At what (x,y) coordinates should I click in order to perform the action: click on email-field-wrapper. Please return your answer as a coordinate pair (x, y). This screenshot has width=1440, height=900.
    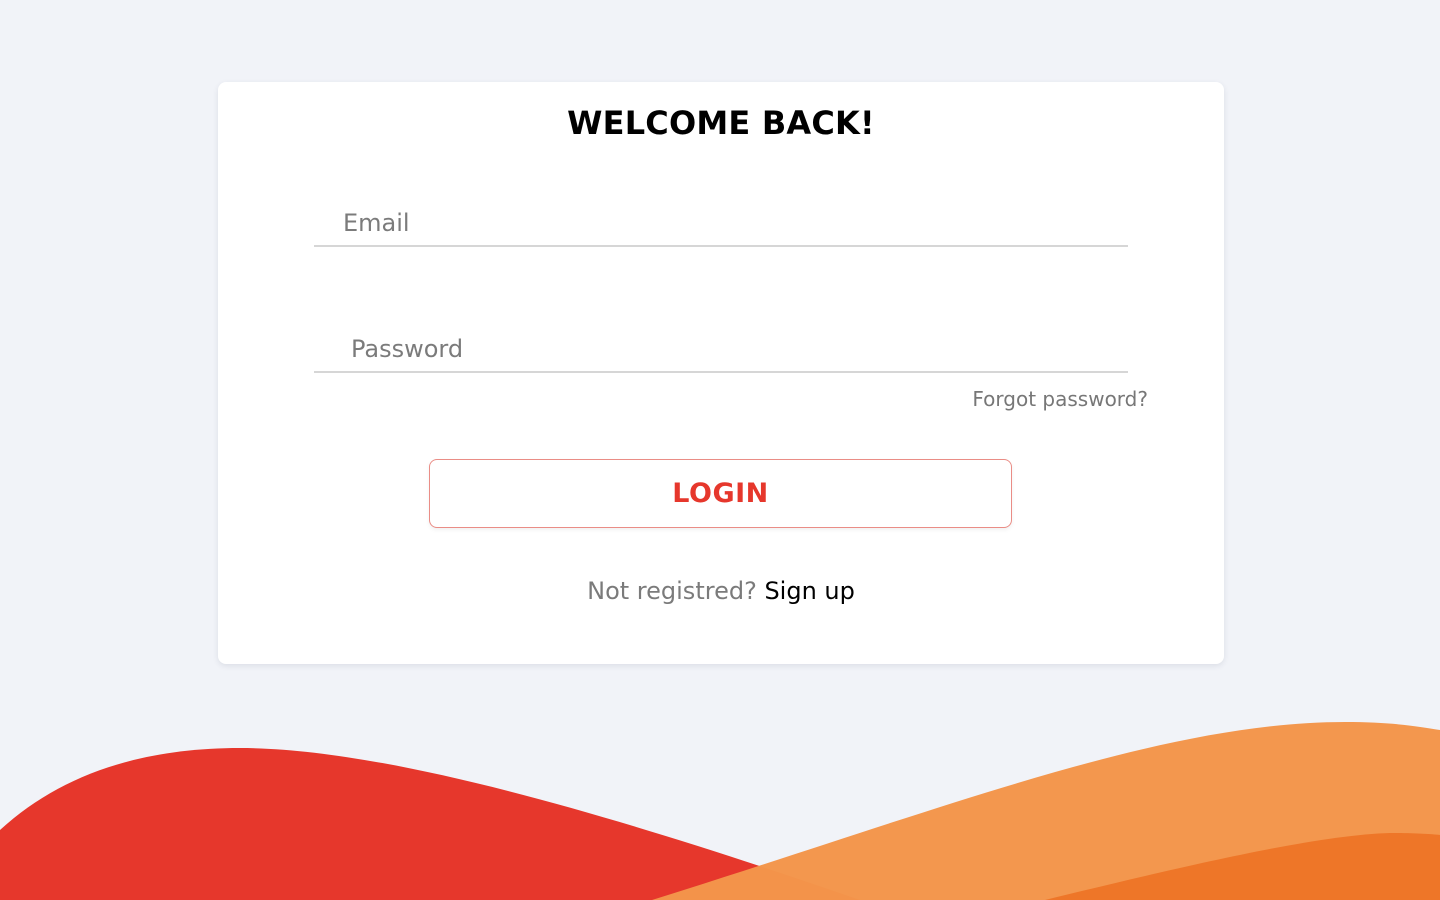
    Looking at the image, I should click on (721, 224).